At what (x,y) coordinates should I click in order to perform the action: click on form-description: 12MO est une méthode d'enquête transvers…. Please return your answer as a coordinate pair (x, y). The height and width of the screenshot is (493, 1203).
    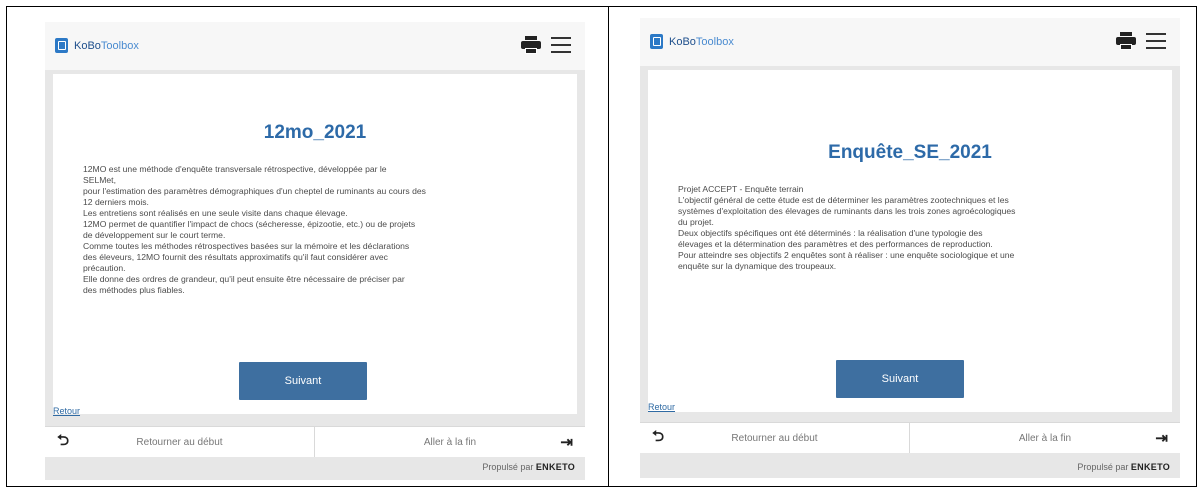
    Looking at the image, I should click on (314, 230).